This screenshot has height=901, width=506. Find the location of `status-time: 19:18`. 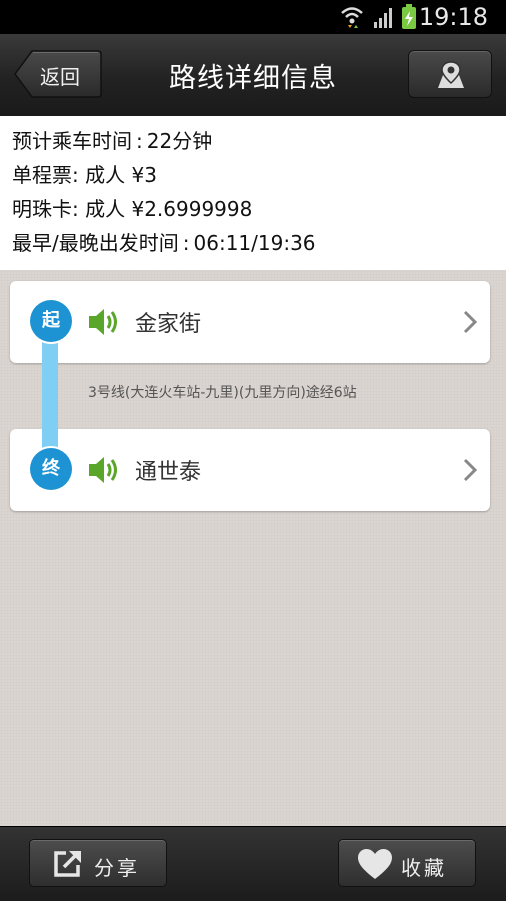

status-time: 19:18 is located at coordinates (453, 17).